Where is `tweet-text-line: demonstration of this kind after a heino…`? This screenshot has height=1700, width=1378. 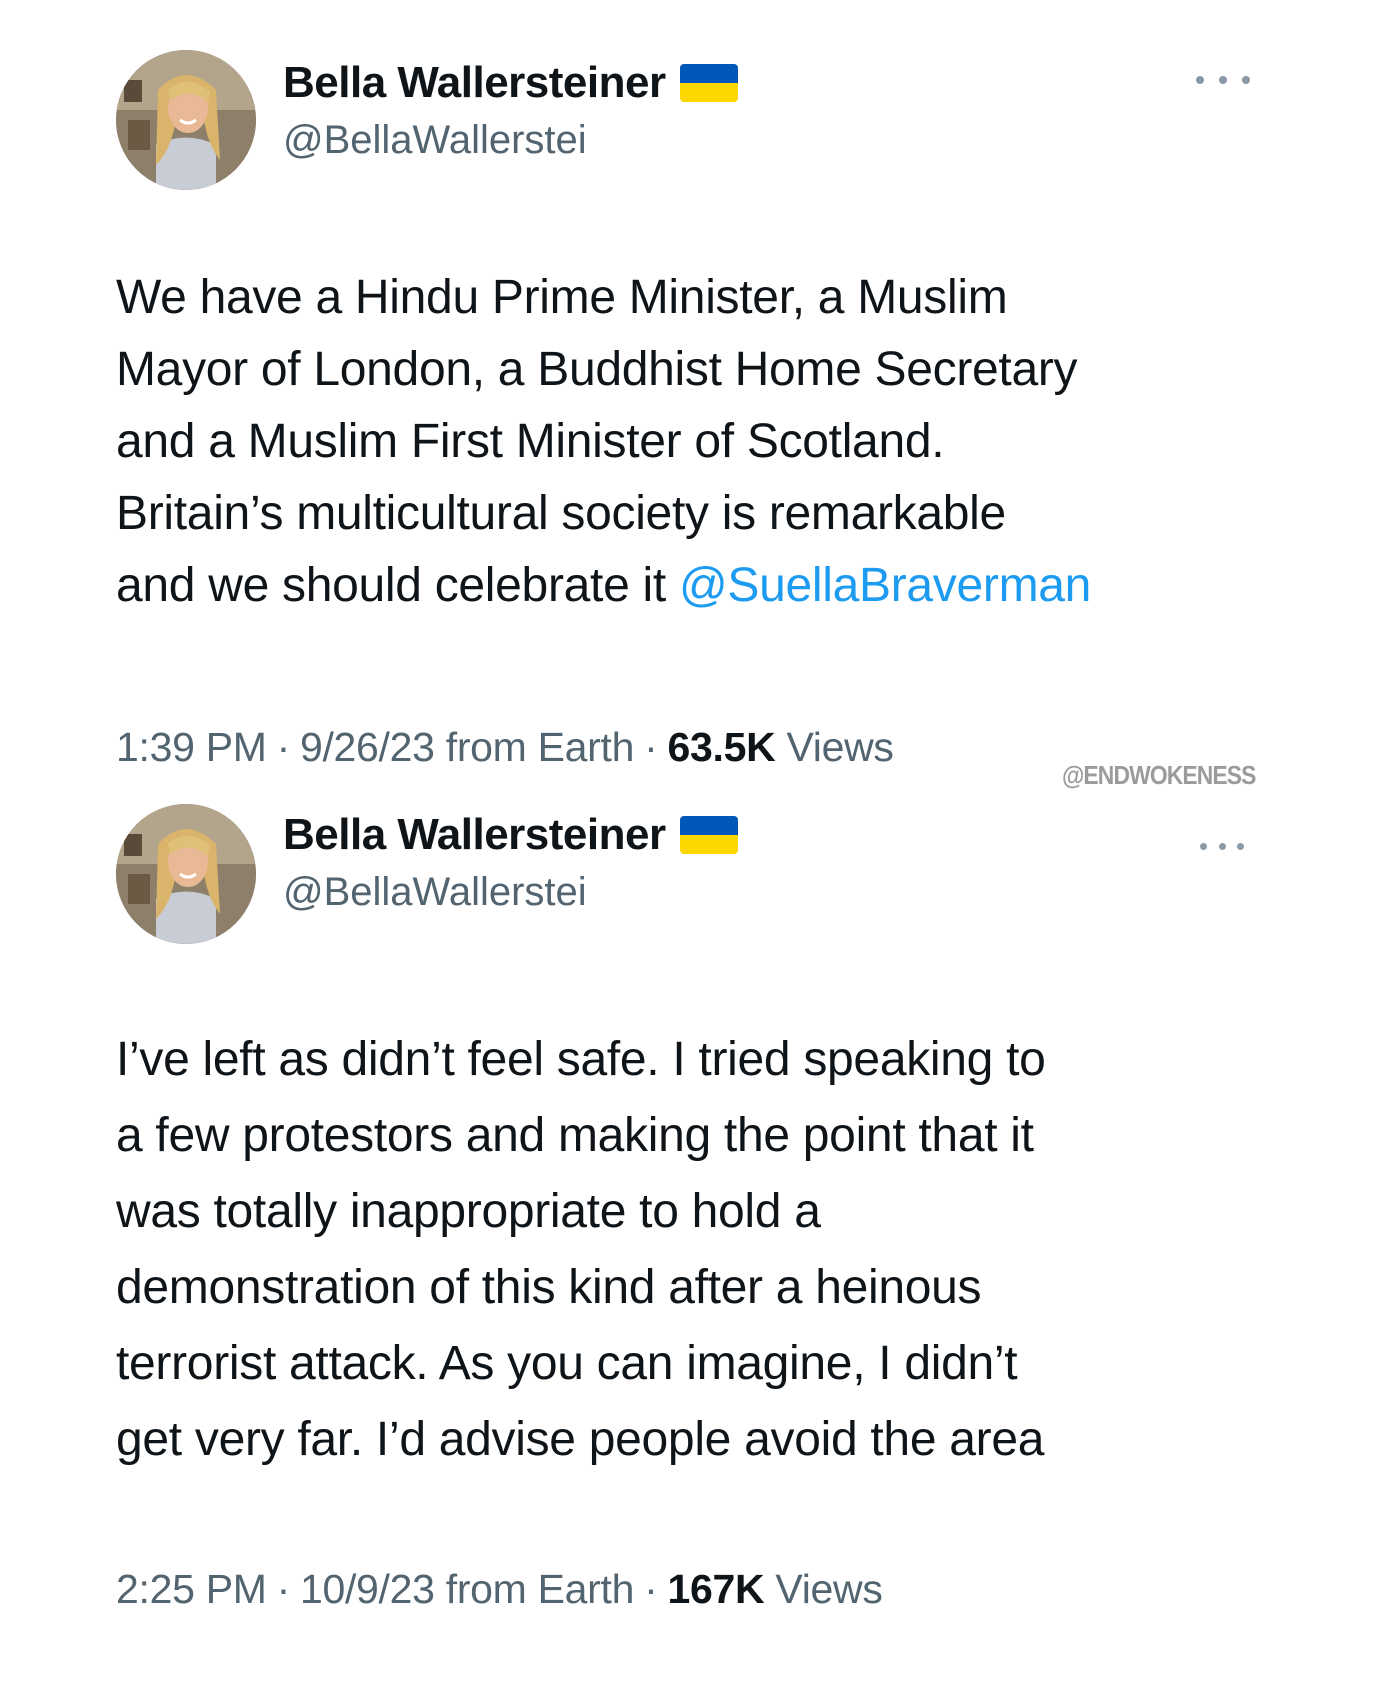
tweet-text-line: demonstration of this kind after a heino… is located at coordinates (549, 1287).